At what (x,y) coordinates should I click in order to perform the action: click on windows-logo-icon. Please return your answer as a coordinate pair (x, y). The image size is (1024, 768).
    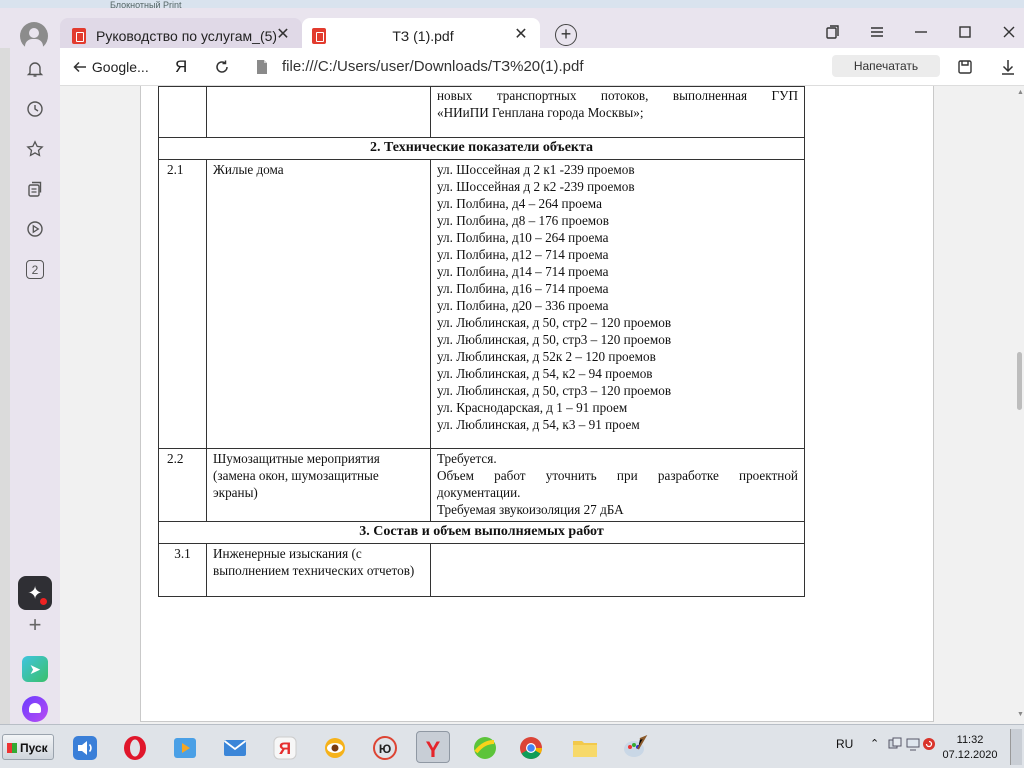
    Looking at the image, I should click on (12, 748).